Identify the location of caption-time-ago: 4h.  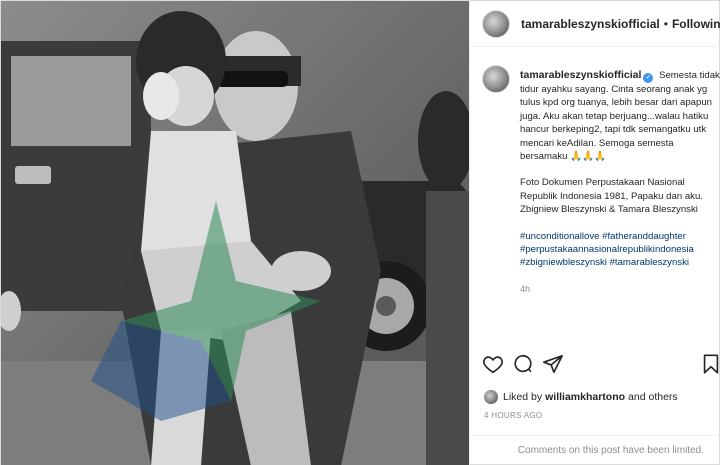
(620, 289).